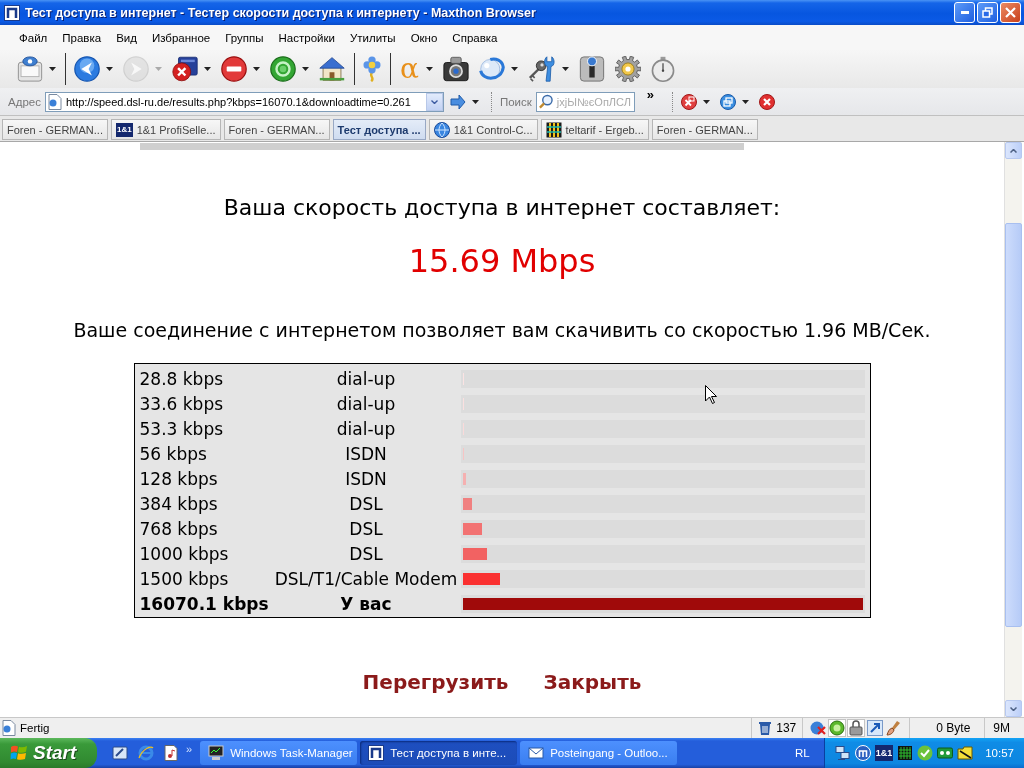 This screenshot has width=1024, height=768. I want to click on scroll-down-button, so click(1013, 708).